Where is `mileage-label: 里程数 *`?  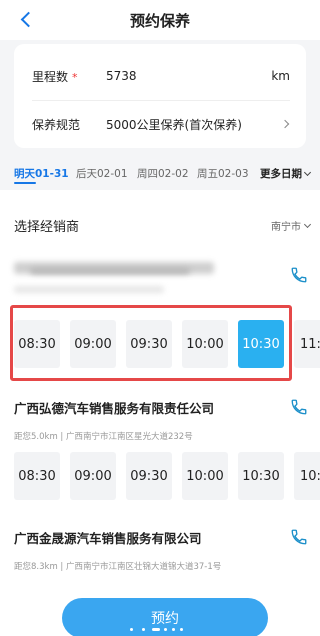
mileage-label: 里程数 * is located at coordinates (55, 76).